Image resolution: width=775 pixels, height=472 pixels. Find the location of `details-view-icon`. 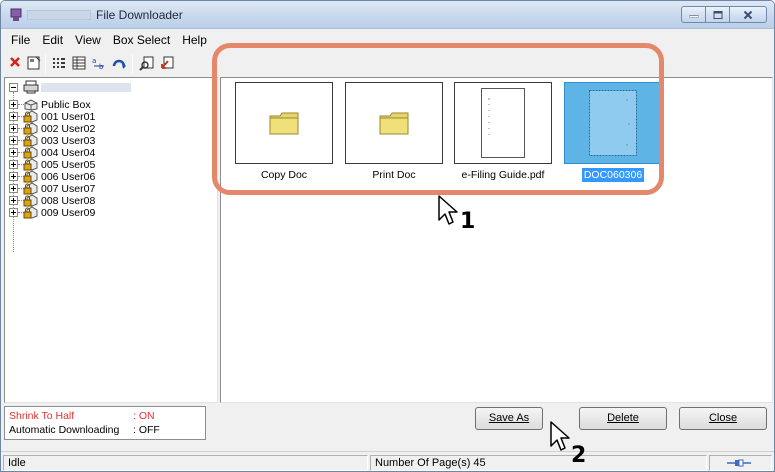

details-view-icon is located at coordinates (79, 63).